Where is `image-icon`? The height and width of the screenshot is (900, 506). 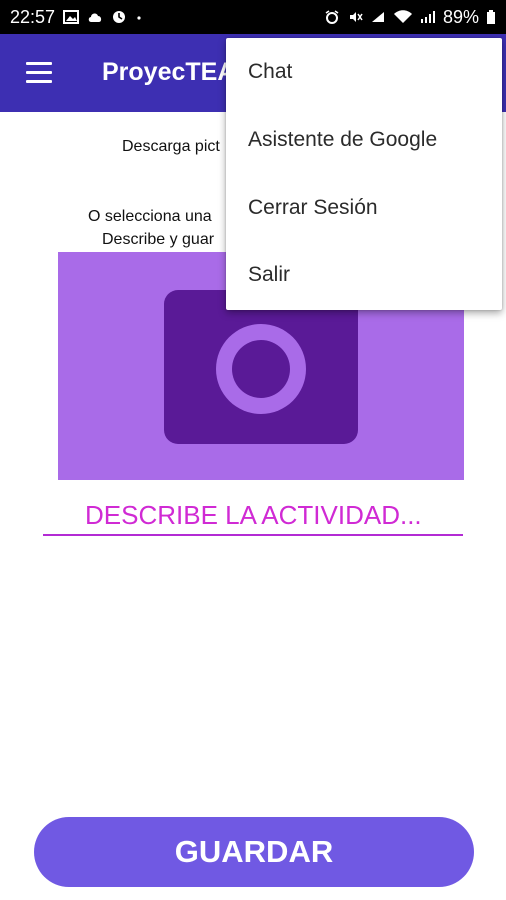
image-icon is located at coordinates (71, 17).